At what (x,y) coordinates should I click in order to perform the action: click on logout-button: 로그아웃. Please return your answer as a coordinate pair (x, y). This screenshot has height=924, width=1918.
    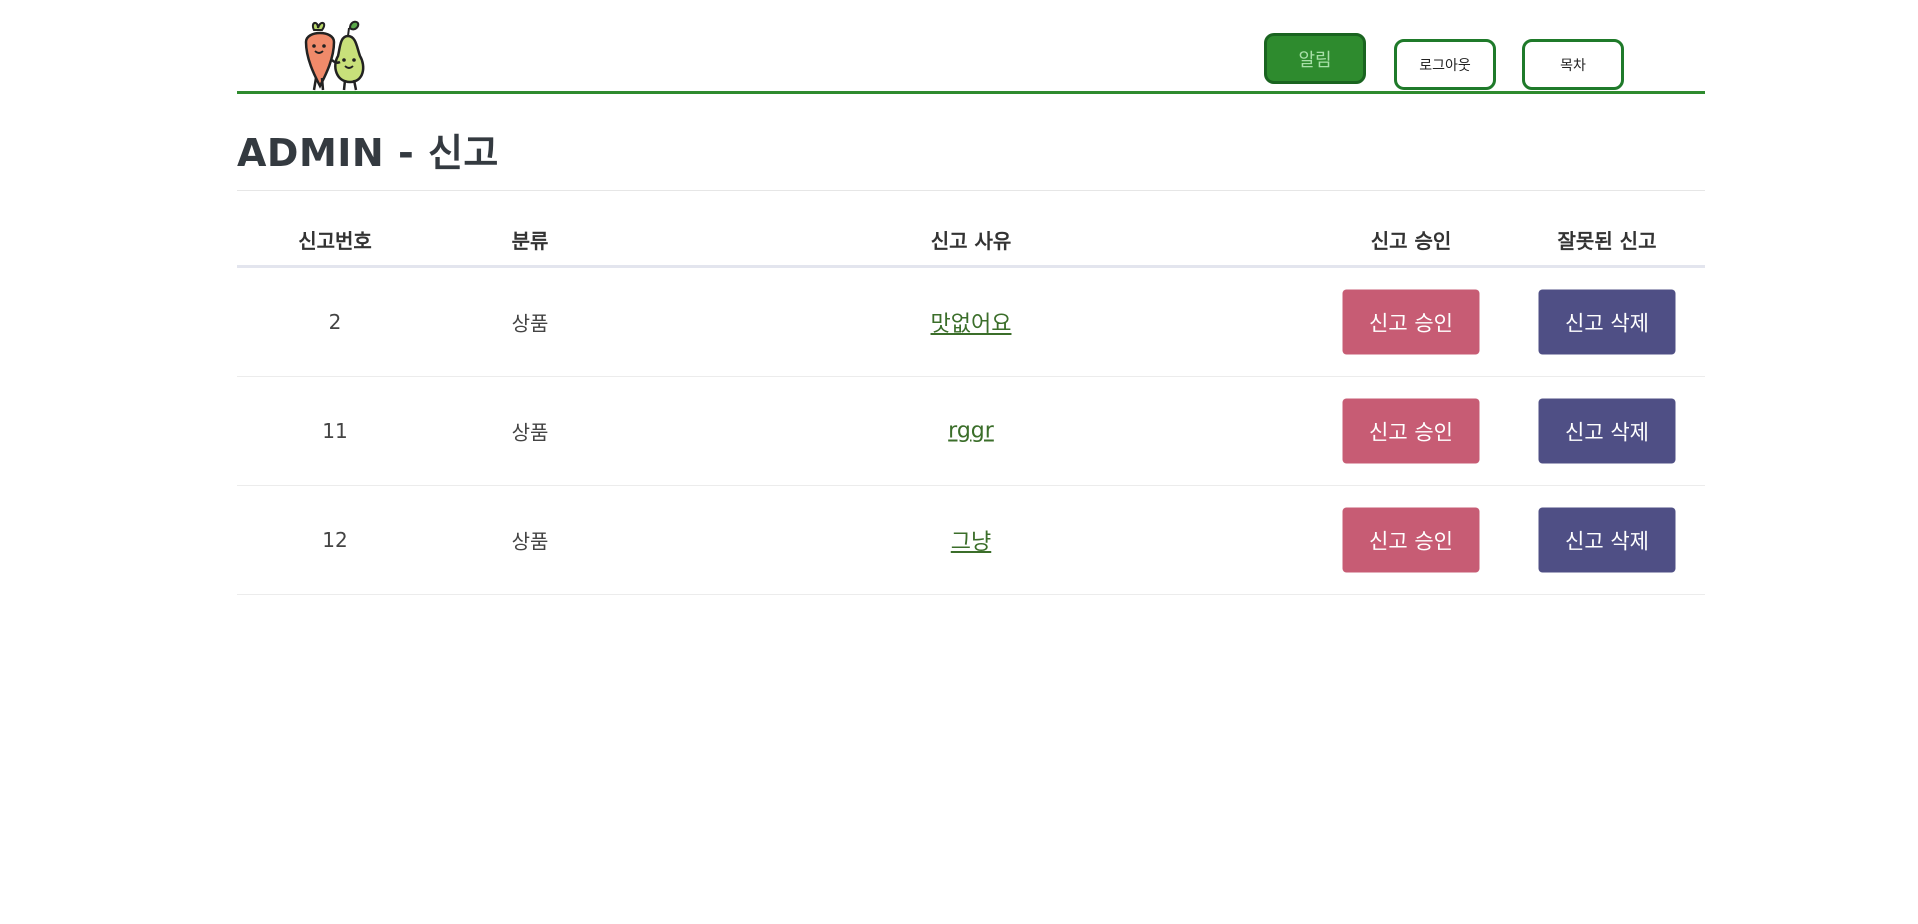
    Looking at the image, I should click on (1445, 64).